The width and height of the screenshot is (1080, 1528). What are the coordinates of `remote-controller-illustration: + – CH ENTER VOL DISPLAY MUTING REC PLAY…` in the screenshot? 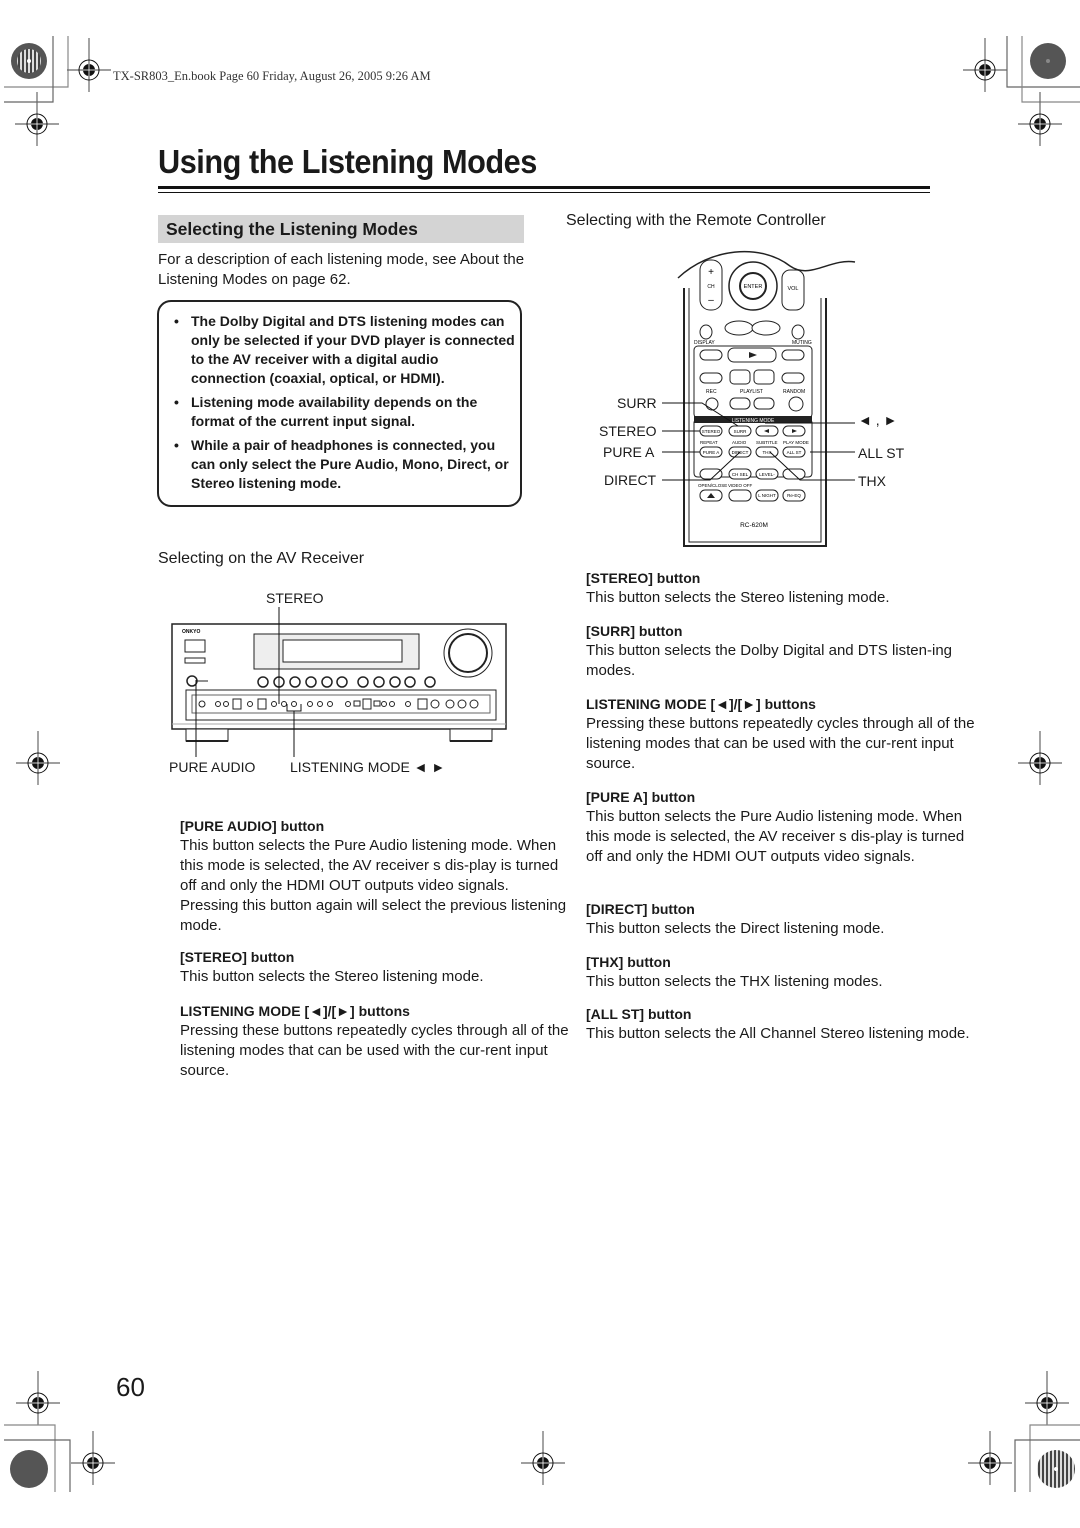 It's located at (766, 398).